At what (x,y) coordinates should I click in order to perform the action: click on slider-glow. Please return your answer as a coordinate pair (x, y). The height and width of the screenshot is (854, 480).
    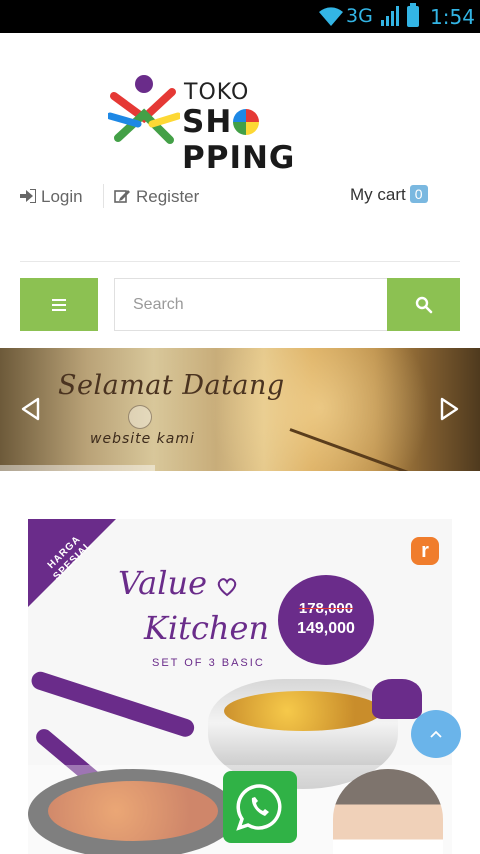
    Looking at the image, I should click on (320, 409).